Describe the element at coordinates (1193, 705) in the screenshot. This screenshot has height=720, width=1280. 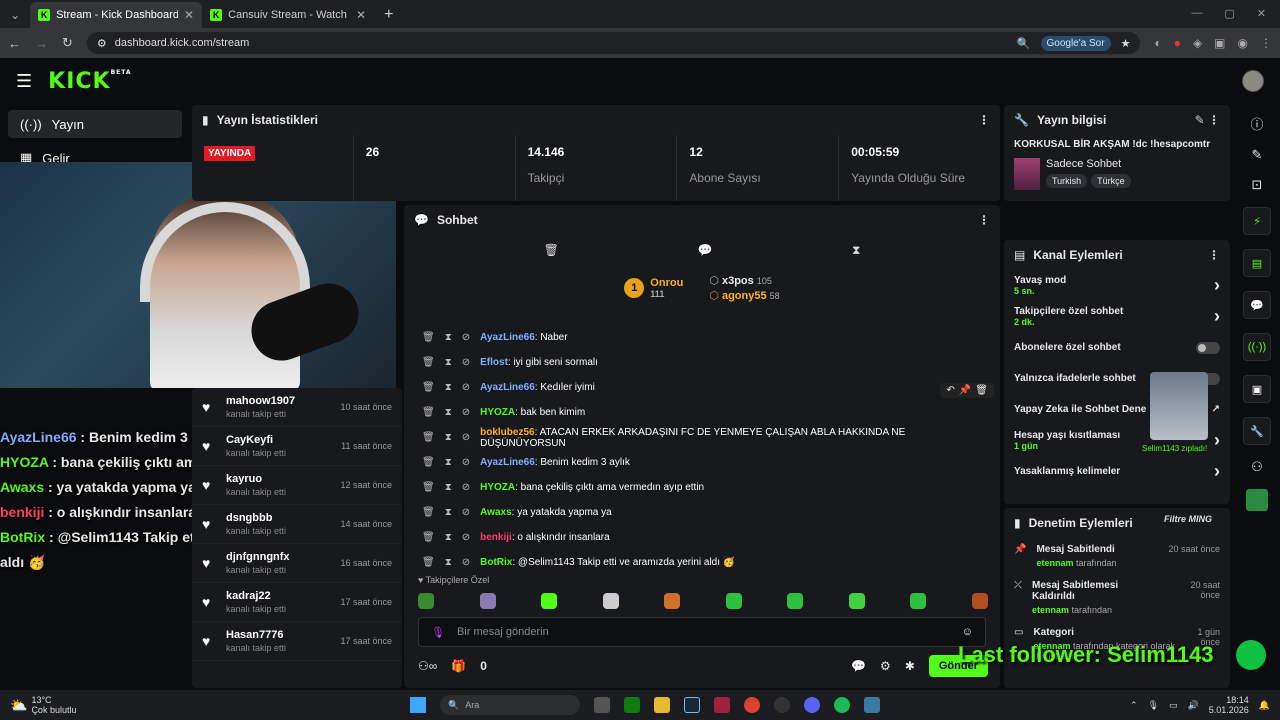
I see `volume-icon: 🔊` at that location.